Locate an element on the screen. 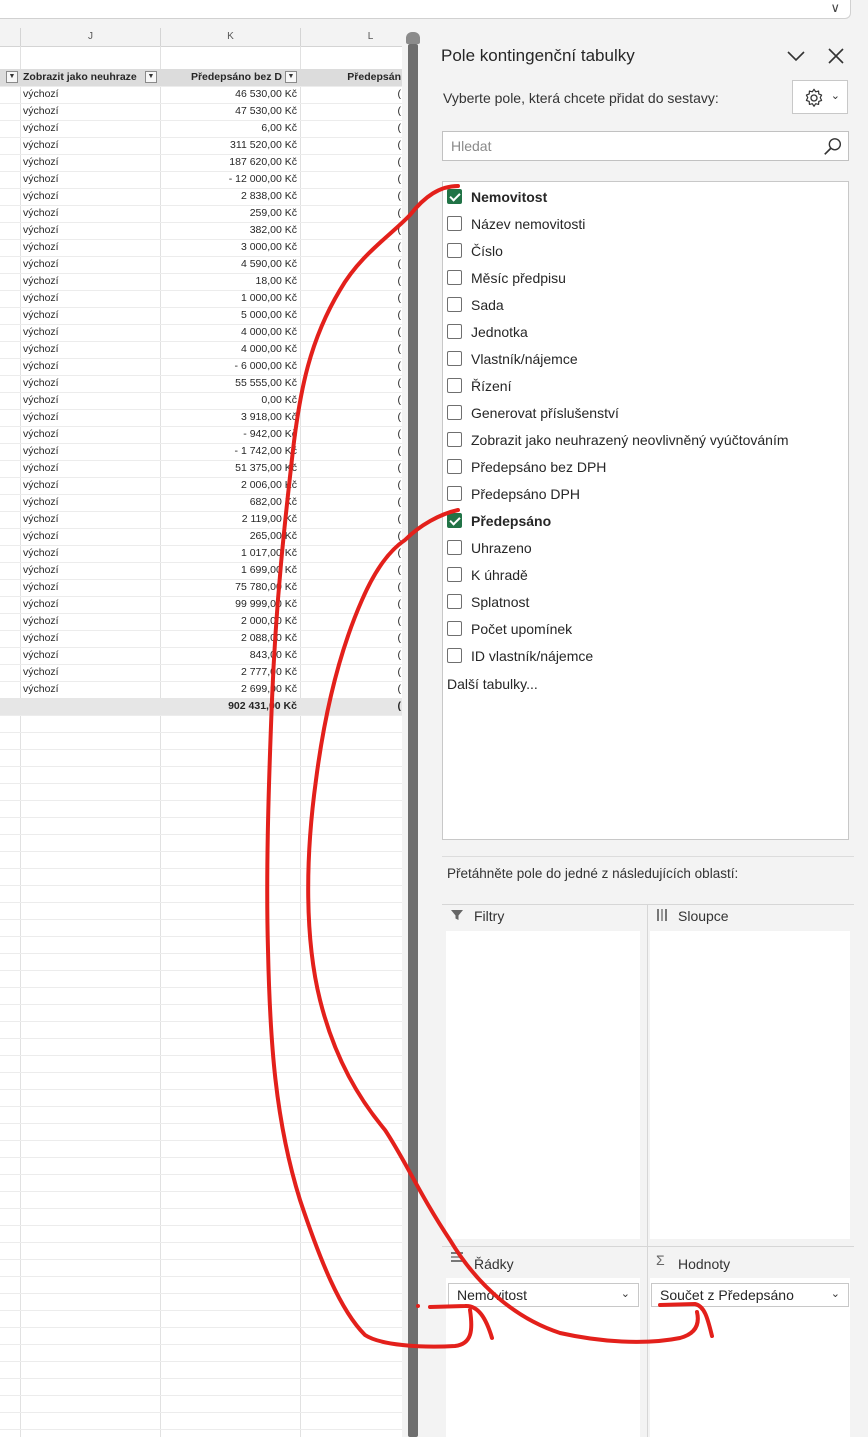 Image resolution: width=868 pixels, height=1437 pixels. table-cell: 47 530,00 Kč is located at coordinates (230, 111).